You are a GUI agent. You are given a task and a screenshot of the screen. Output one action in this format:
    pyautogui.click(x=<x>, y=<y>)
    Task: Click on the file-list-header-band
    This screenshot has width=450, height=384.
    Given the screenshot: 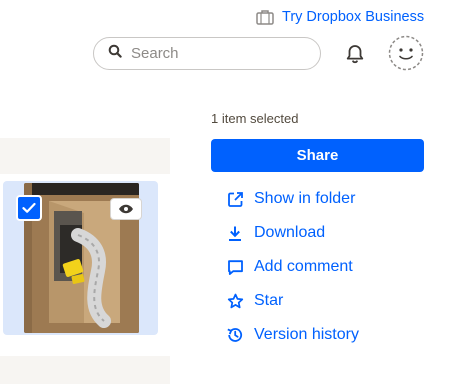 What is the action you would take?
    pyautogui.click(x=85, y=156)
    